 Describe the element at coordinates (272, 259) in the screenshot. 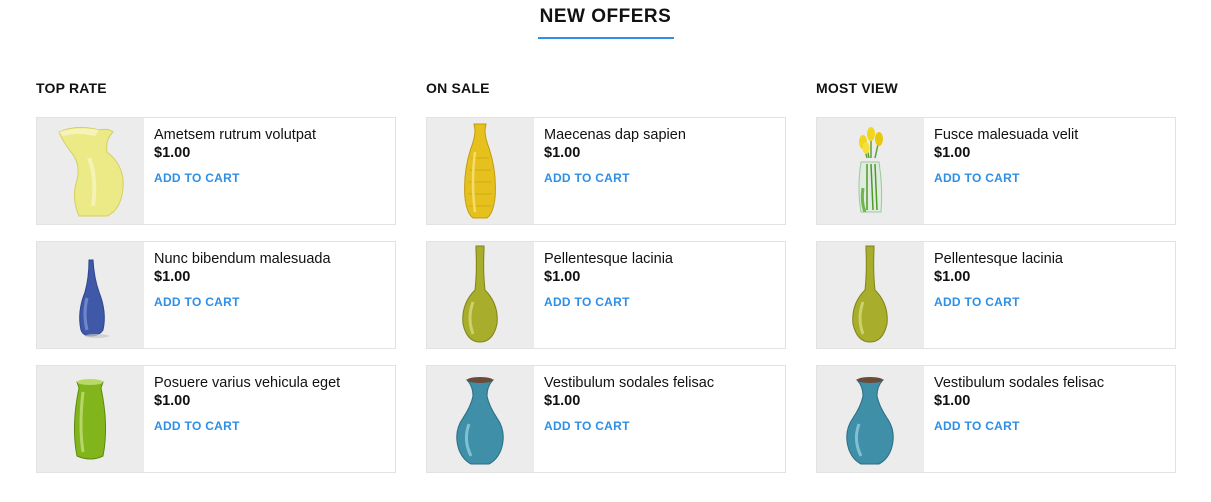

I see `product-name: Nunc bibendum malesuada` at that location.